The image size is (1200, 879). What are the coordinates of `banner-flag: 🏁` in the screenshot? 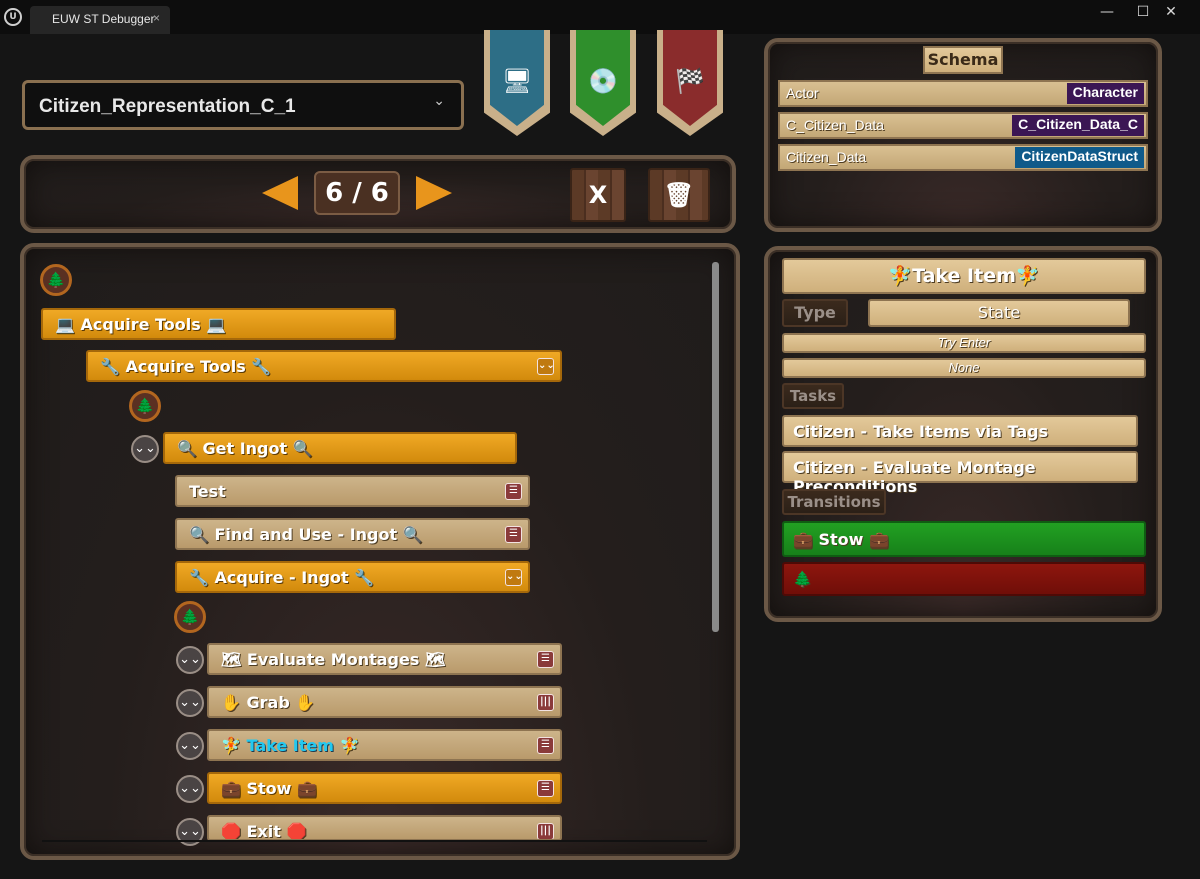 It's located at (690, 83).